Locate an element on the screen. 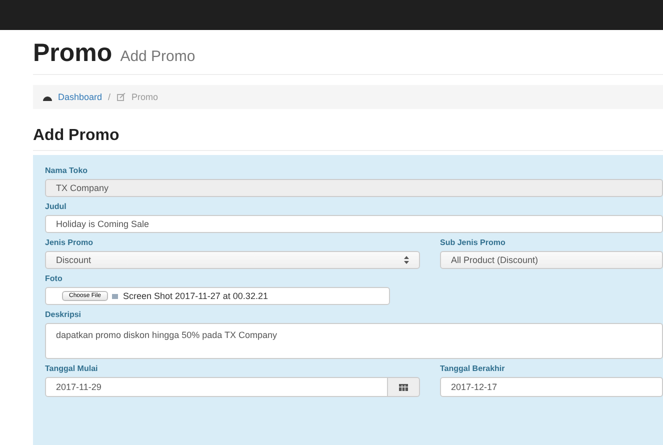 The height and width of the screenshot is (445, 663). field-label: Foto is located at coordinates (54, 278).